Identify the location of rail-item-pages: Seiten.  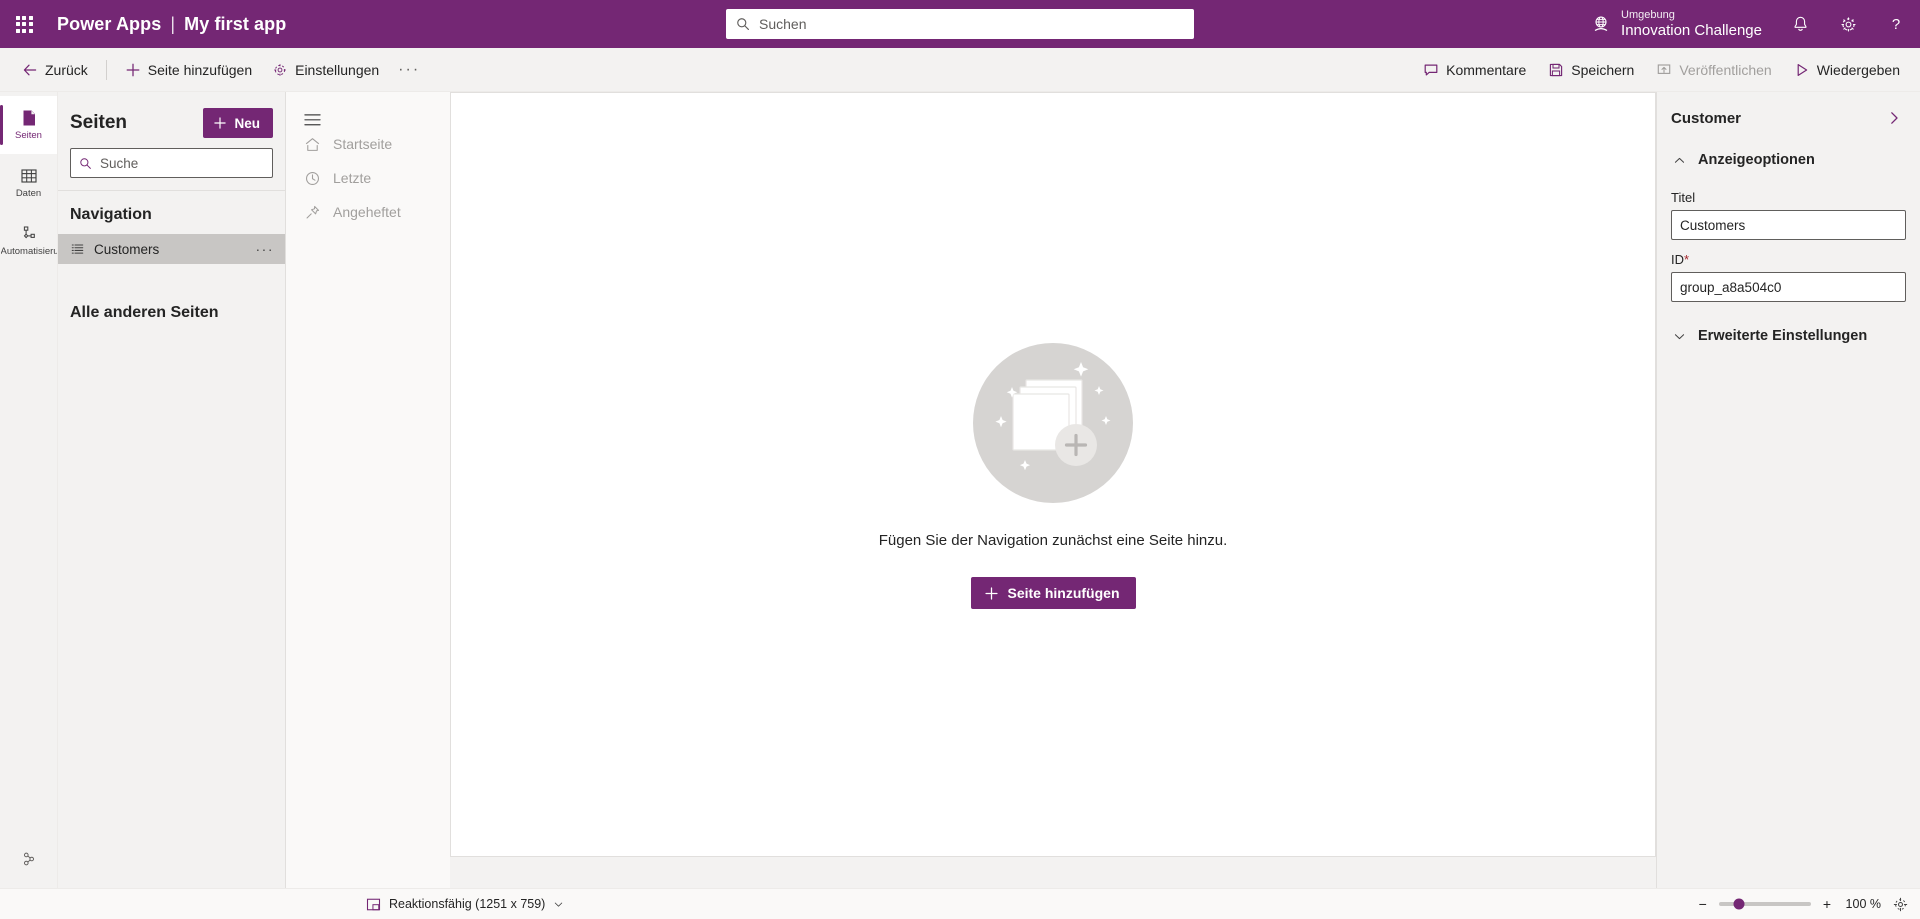
(28, 125).